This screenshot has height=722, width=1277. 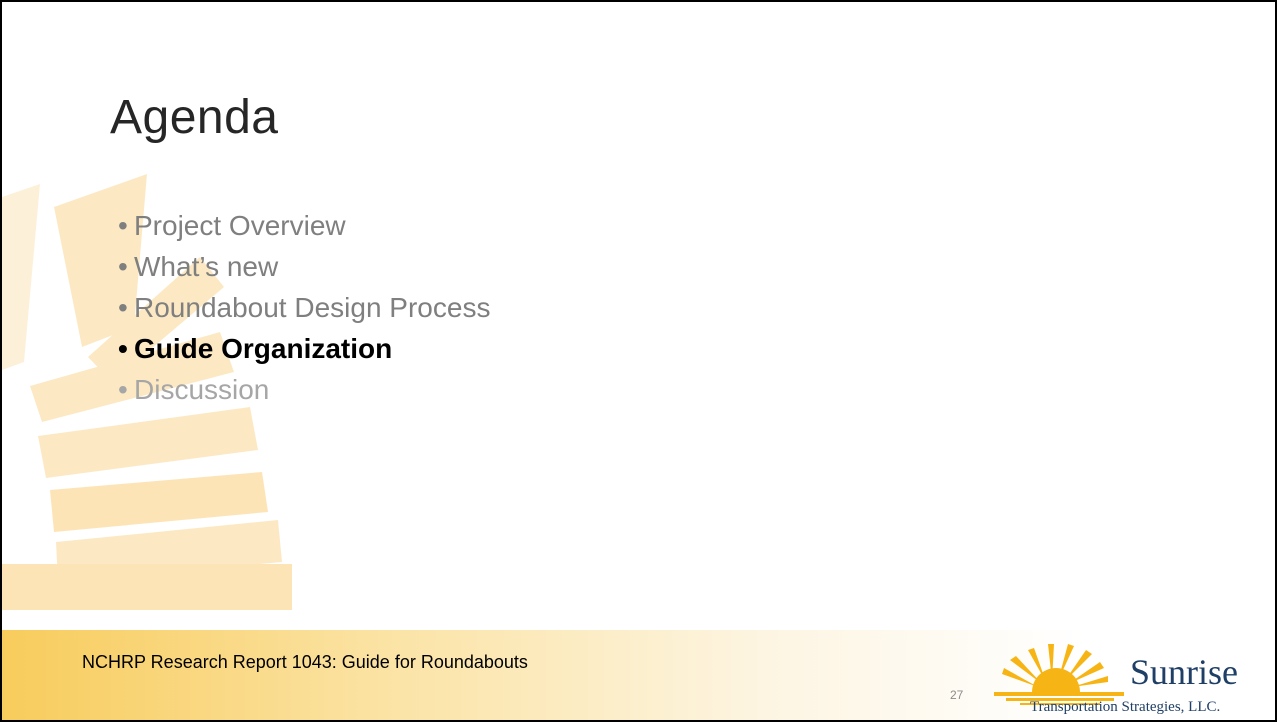 What do you see at coordinates (240, 225) in the screenshot?
I see `agenda-item-label: Project Overview` at bounding box center [240, 225].